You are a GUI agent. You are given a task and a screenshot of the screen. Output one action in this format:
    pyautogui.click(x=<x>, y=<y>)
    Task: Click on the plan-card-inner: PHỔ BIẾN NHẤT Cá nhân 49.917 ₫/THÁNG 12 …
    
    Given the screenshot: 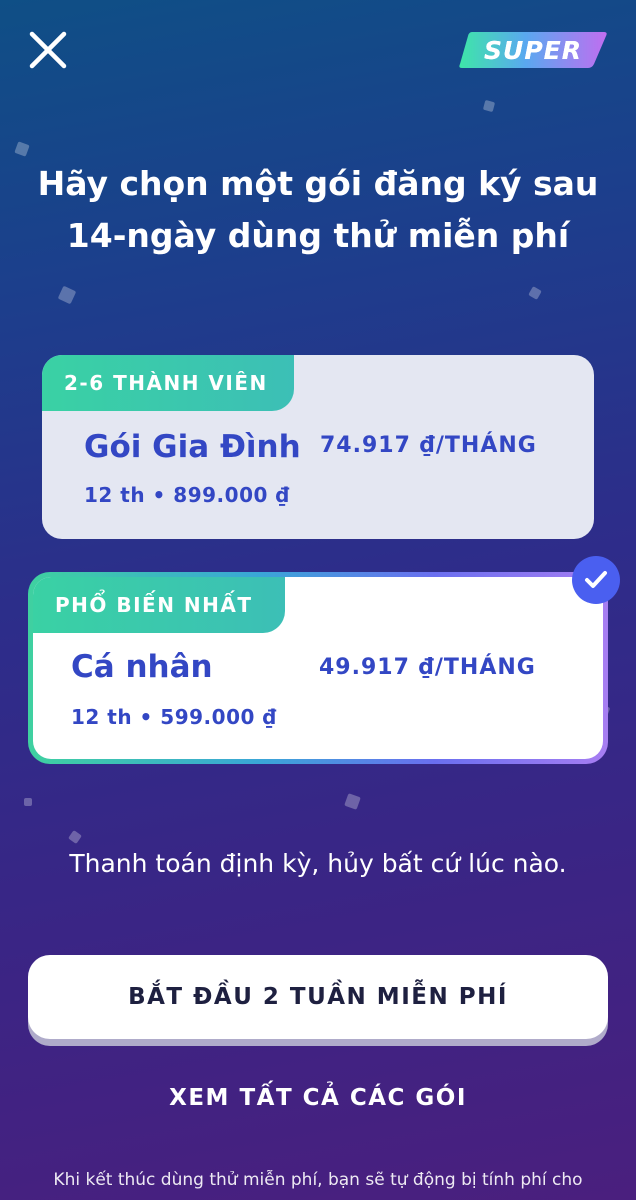 What is the action you would take?
    pyautogui.click(x=318, y=668)
    